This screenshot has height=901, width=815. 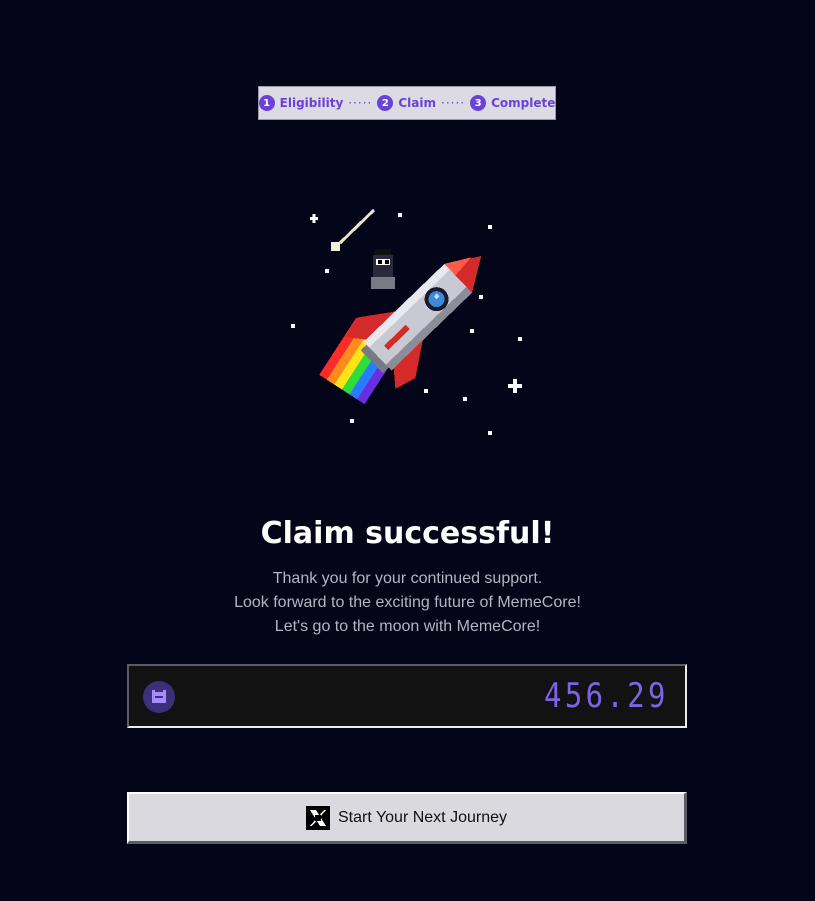 I want to click on rocket-rider, so click(x=383, y=269).